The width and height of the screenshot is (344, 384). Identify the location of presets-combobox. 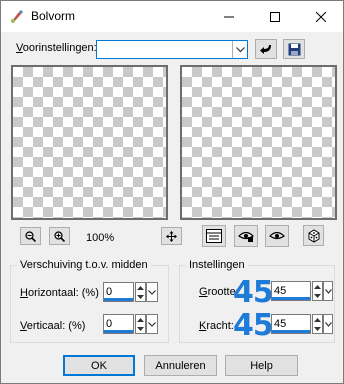
(172, 49).